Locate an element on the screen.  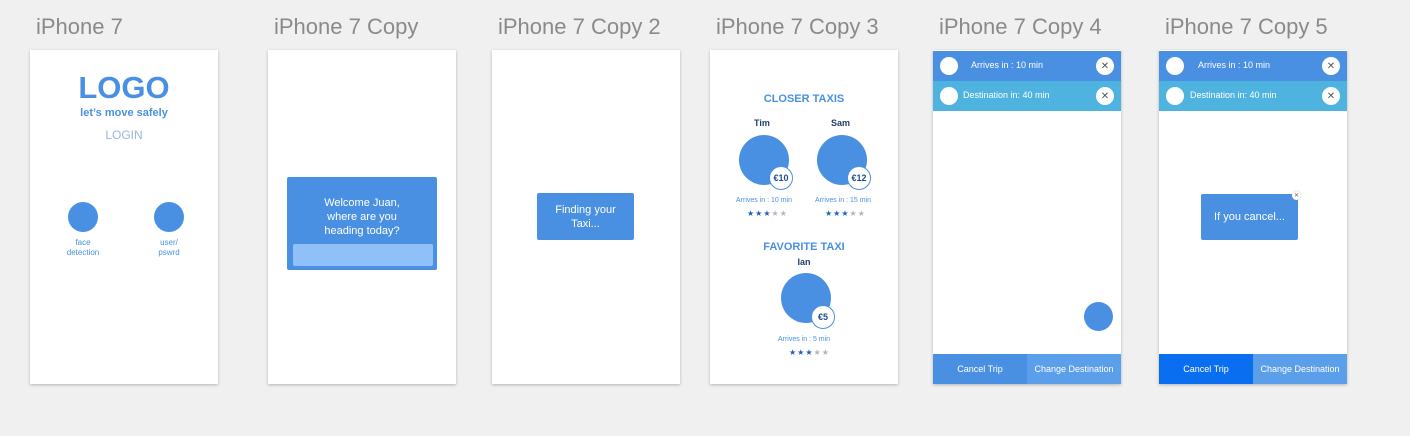
artboard-label-3: iPhone 7 Copy 2 is located at coordinates (579, 26).